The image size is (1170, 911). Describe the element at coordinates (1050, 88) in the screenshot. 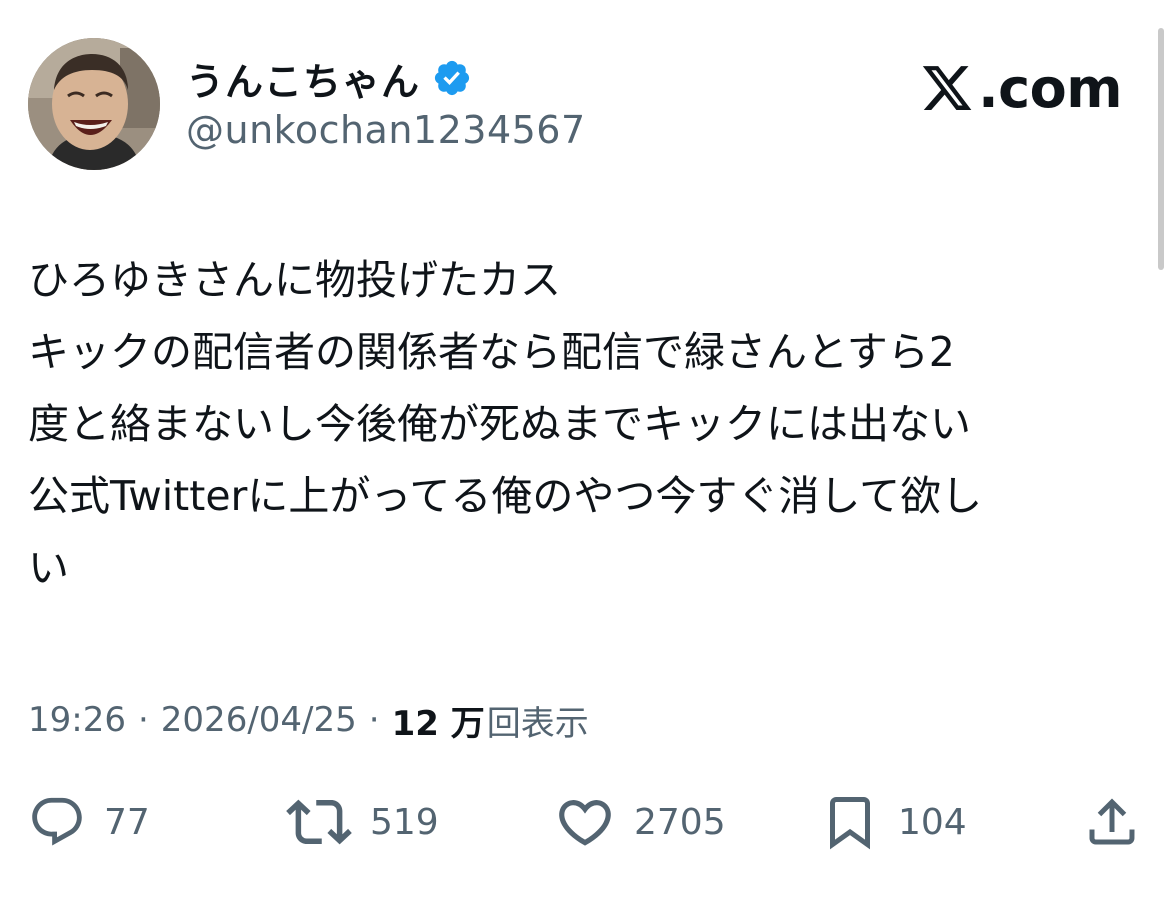

I see `brand-text: .com` at that location.